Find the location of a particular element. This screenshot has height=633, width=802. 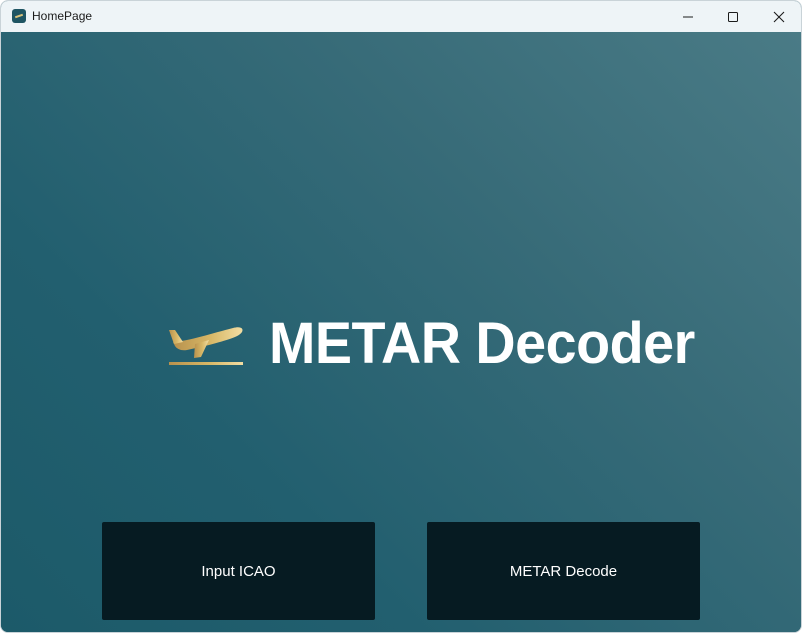

minimize-button is located at coordinates (688, 16).